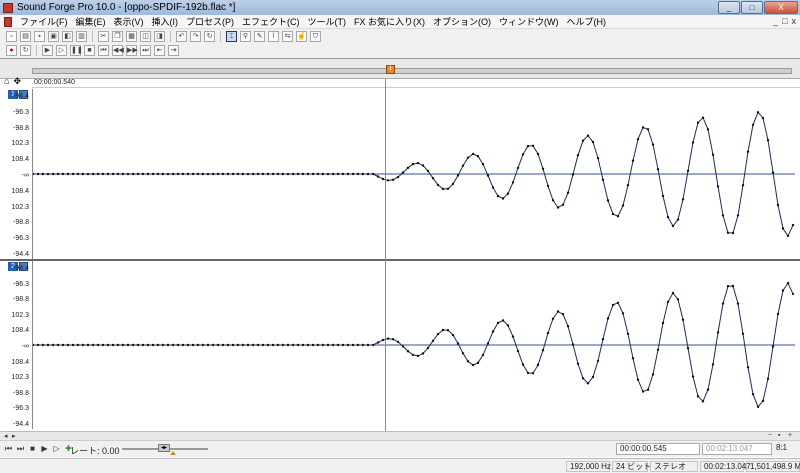  I want to click on menu-view: 表示(V), so click(129, 21).